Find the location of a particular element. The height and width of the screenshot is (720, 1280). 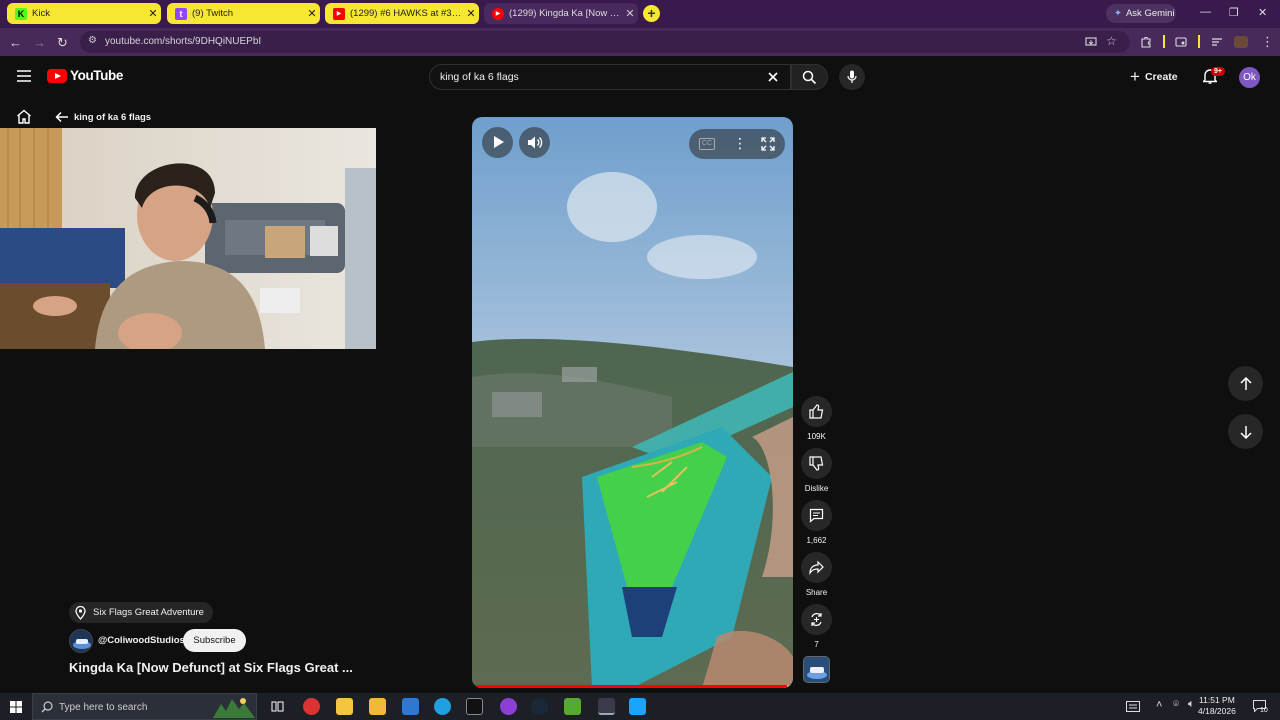

more-options-icon: ⋮ is located at coordinates (740, 143).